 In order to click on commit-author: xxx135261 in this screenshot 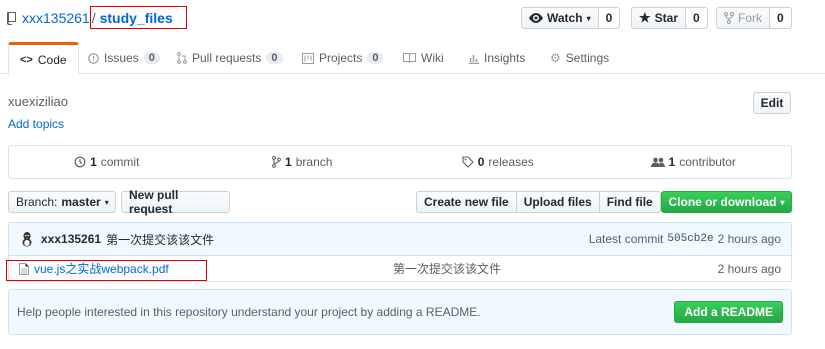, I will do `click(71, 239)`.